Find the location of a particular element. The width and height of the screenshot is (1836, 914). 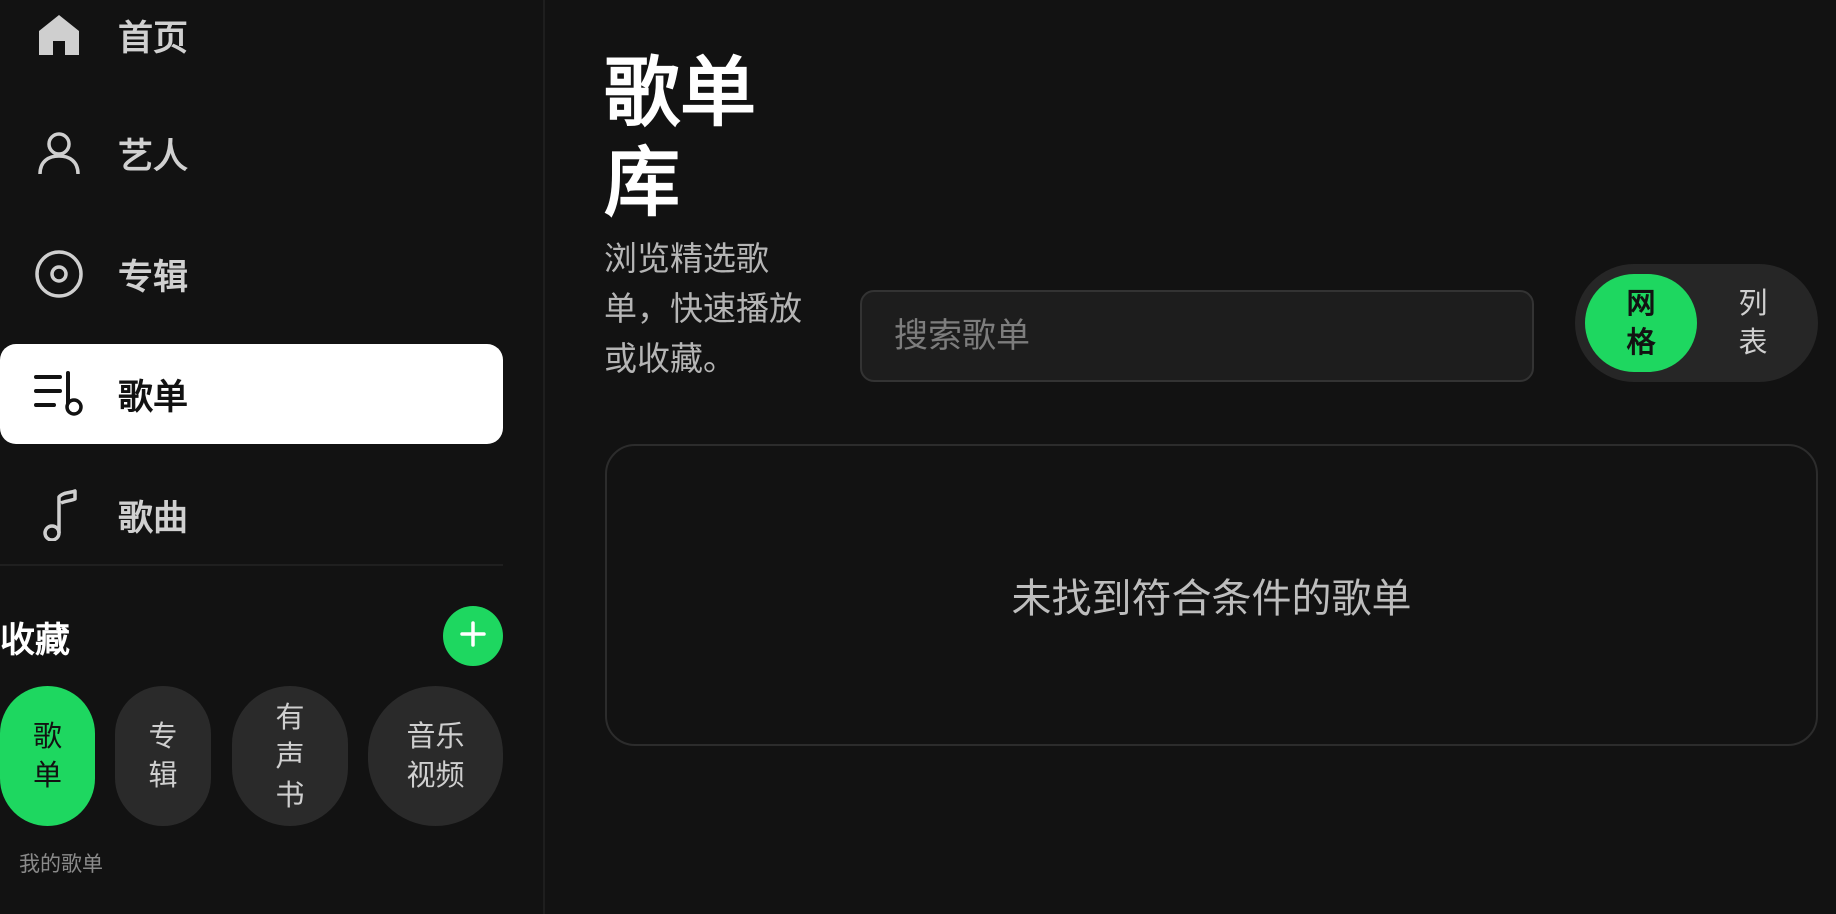

filter-chip-audiobooks: 有声书 is located at coordinates (290, 756).